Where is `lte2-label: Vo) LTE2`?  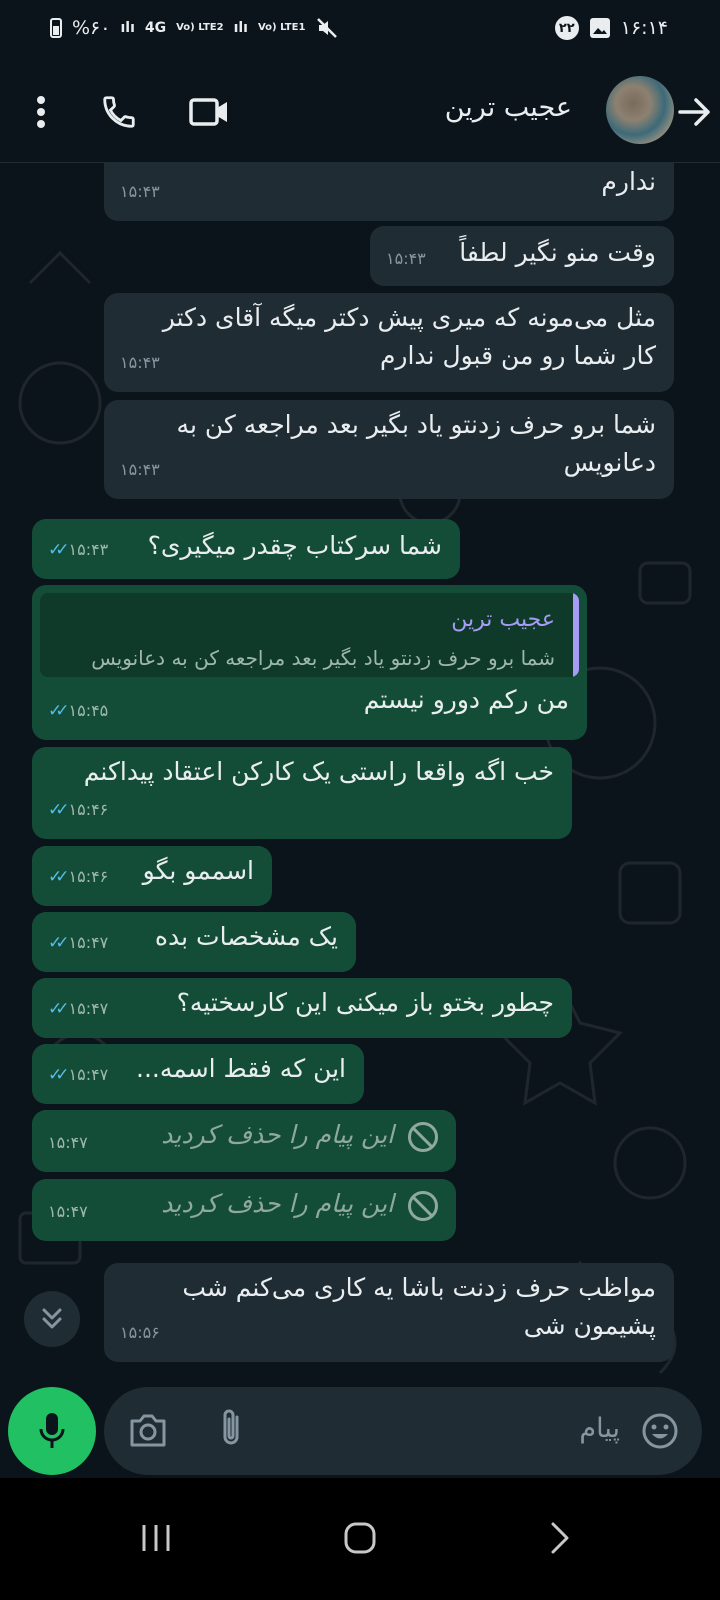
lte2-label: Vo) LTE2 is located at coordinates (200, 27).